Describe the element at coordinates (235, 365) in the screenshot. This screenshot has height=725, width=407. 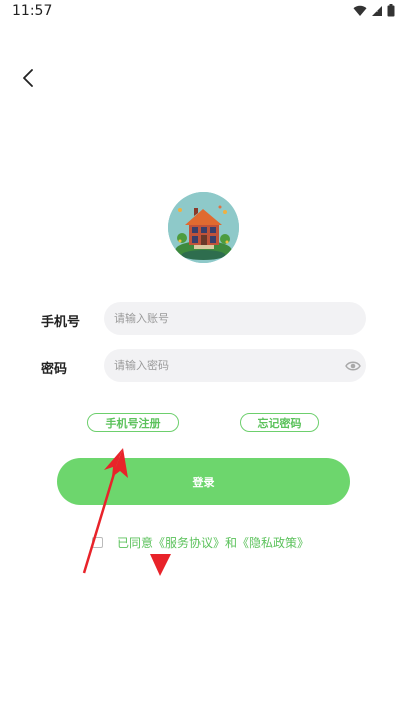
I see `password-input` at that location.